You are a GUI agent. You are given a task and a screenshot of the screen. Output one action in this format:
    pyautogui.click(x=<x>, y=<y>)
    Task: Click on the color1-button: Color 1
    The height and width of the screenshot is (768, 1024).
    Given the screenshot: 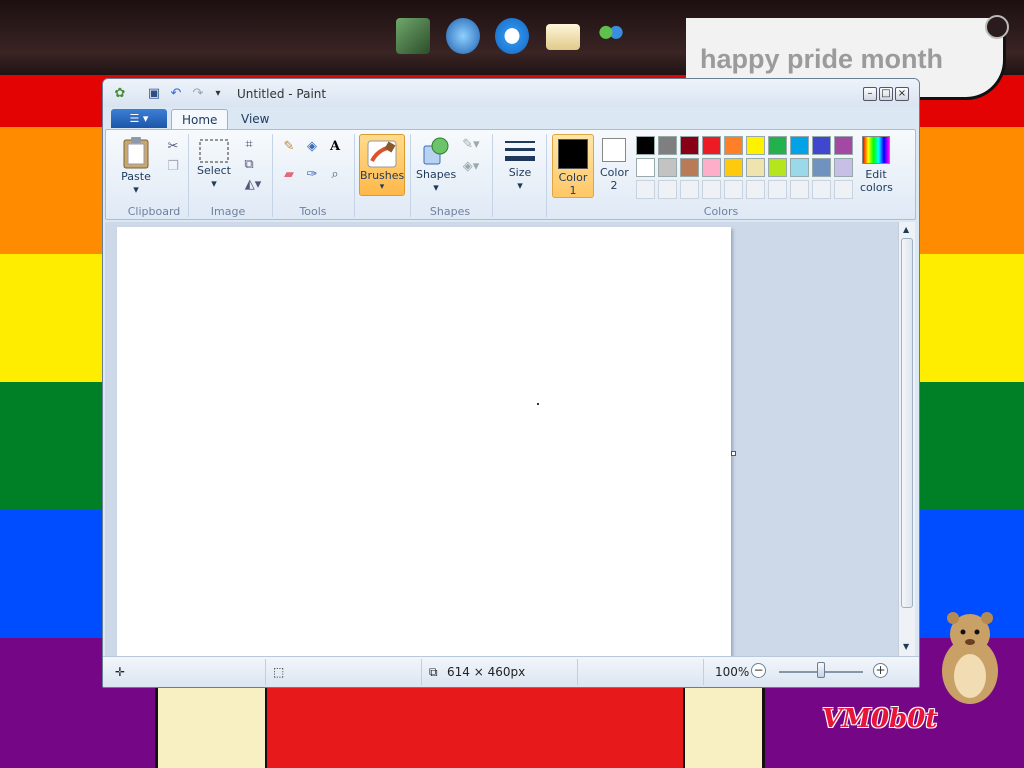 What is the action you would take?
    pyautogui.click(x=573, y=166)
    